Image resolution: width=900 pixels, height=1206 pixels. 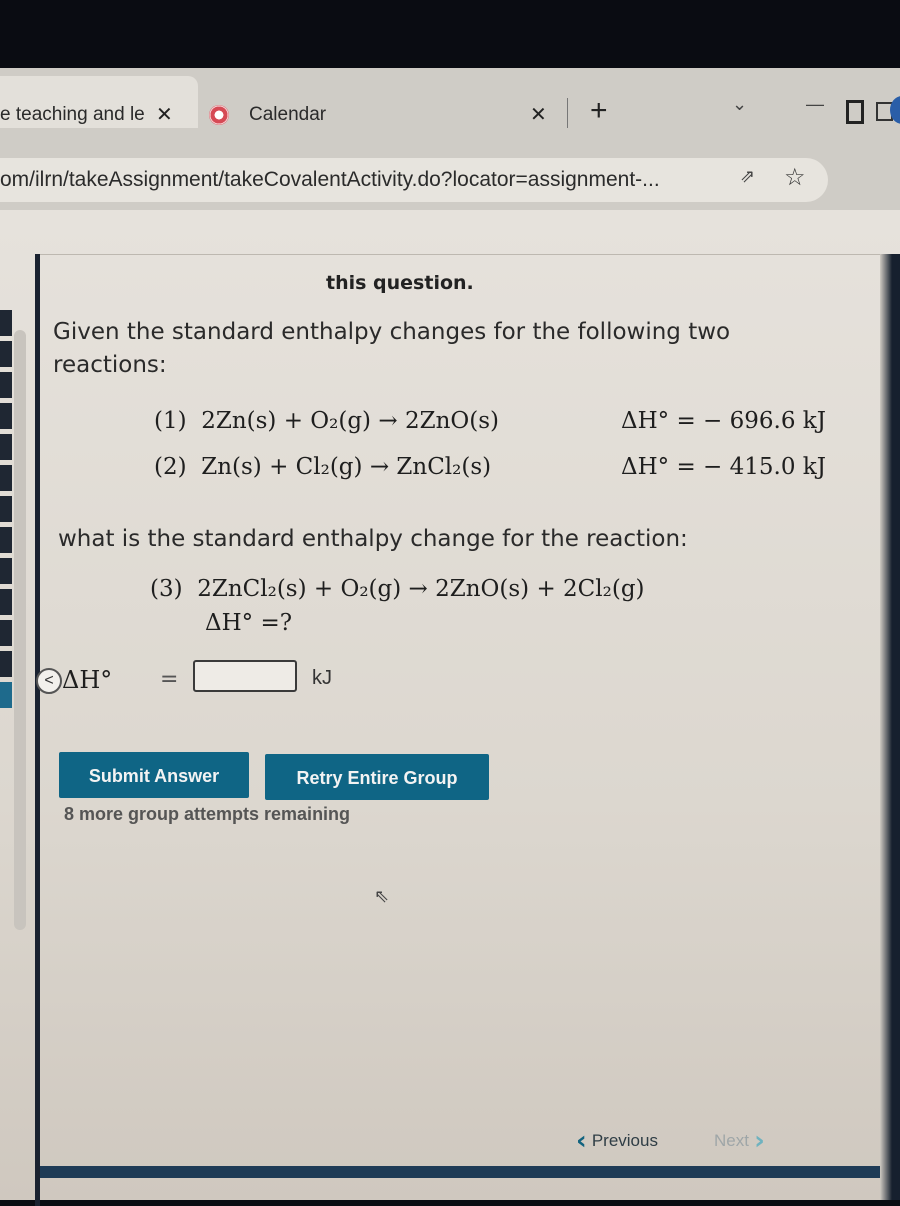 What do you see at coordinates (207, 814) in the screenshot?
I see `attempts-remaining: 8 more group attempts remaining` at bounding box center [207, 814].